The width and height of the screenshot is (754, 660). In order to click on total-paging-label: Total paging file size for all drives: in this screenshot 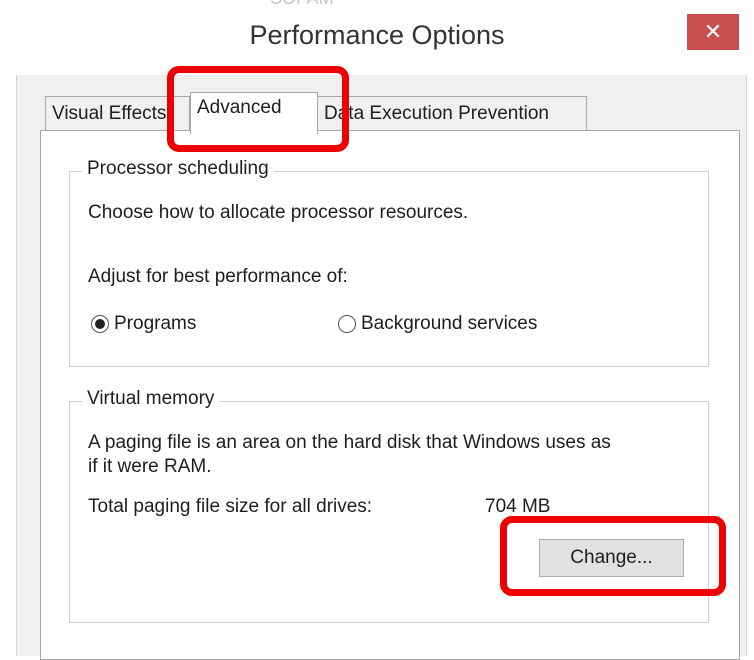, I will do `click(230, 506)`.